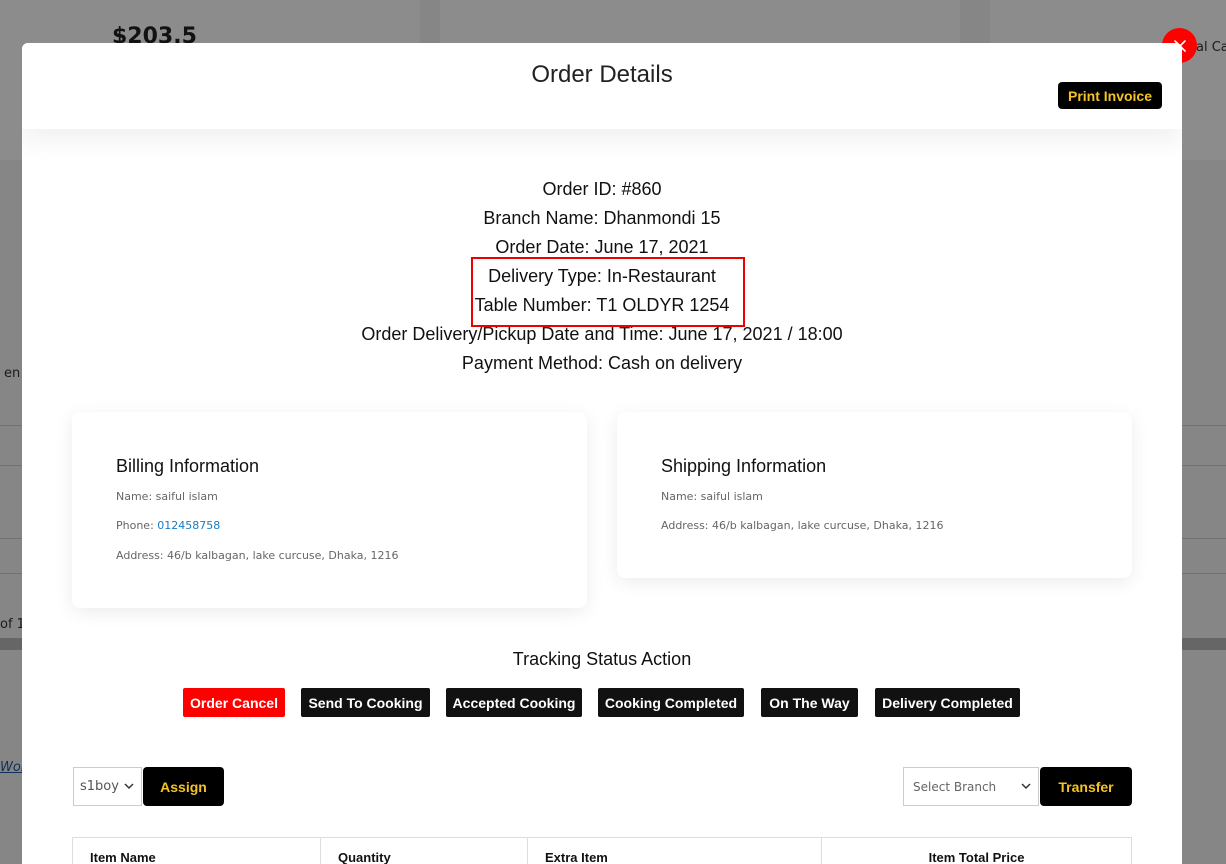 This screenshot has width=1226, height=864. What do you see at coordinates (608, 292) in the screenshot?
I see `highlight-annotation-box` at bounding box center [608, 292].